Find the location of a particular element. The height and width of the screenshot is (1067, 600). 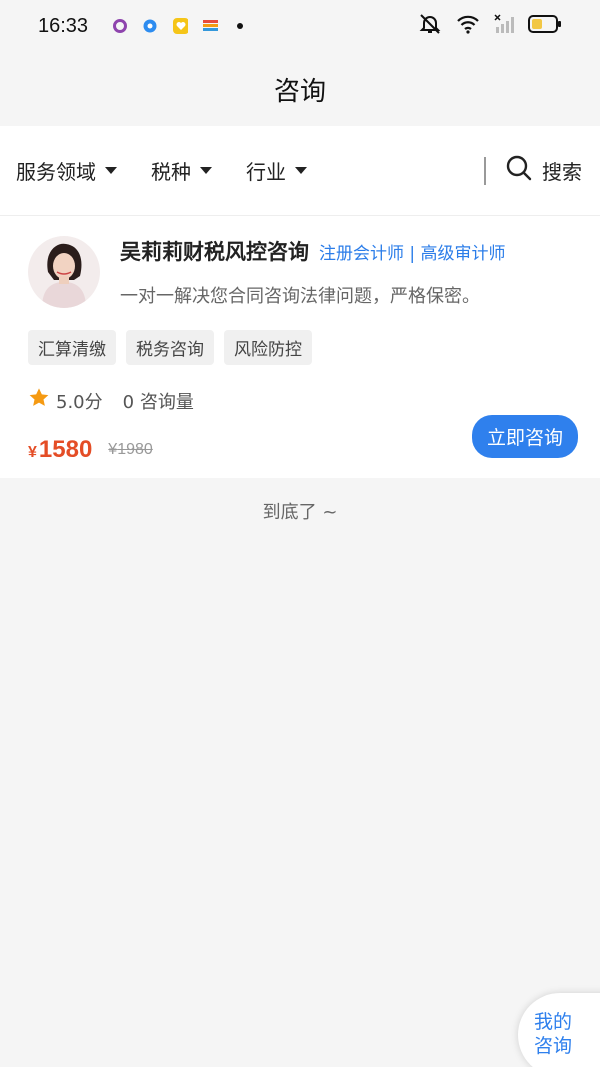

original-price-value: 1980 is located at coordinates (135, 449).